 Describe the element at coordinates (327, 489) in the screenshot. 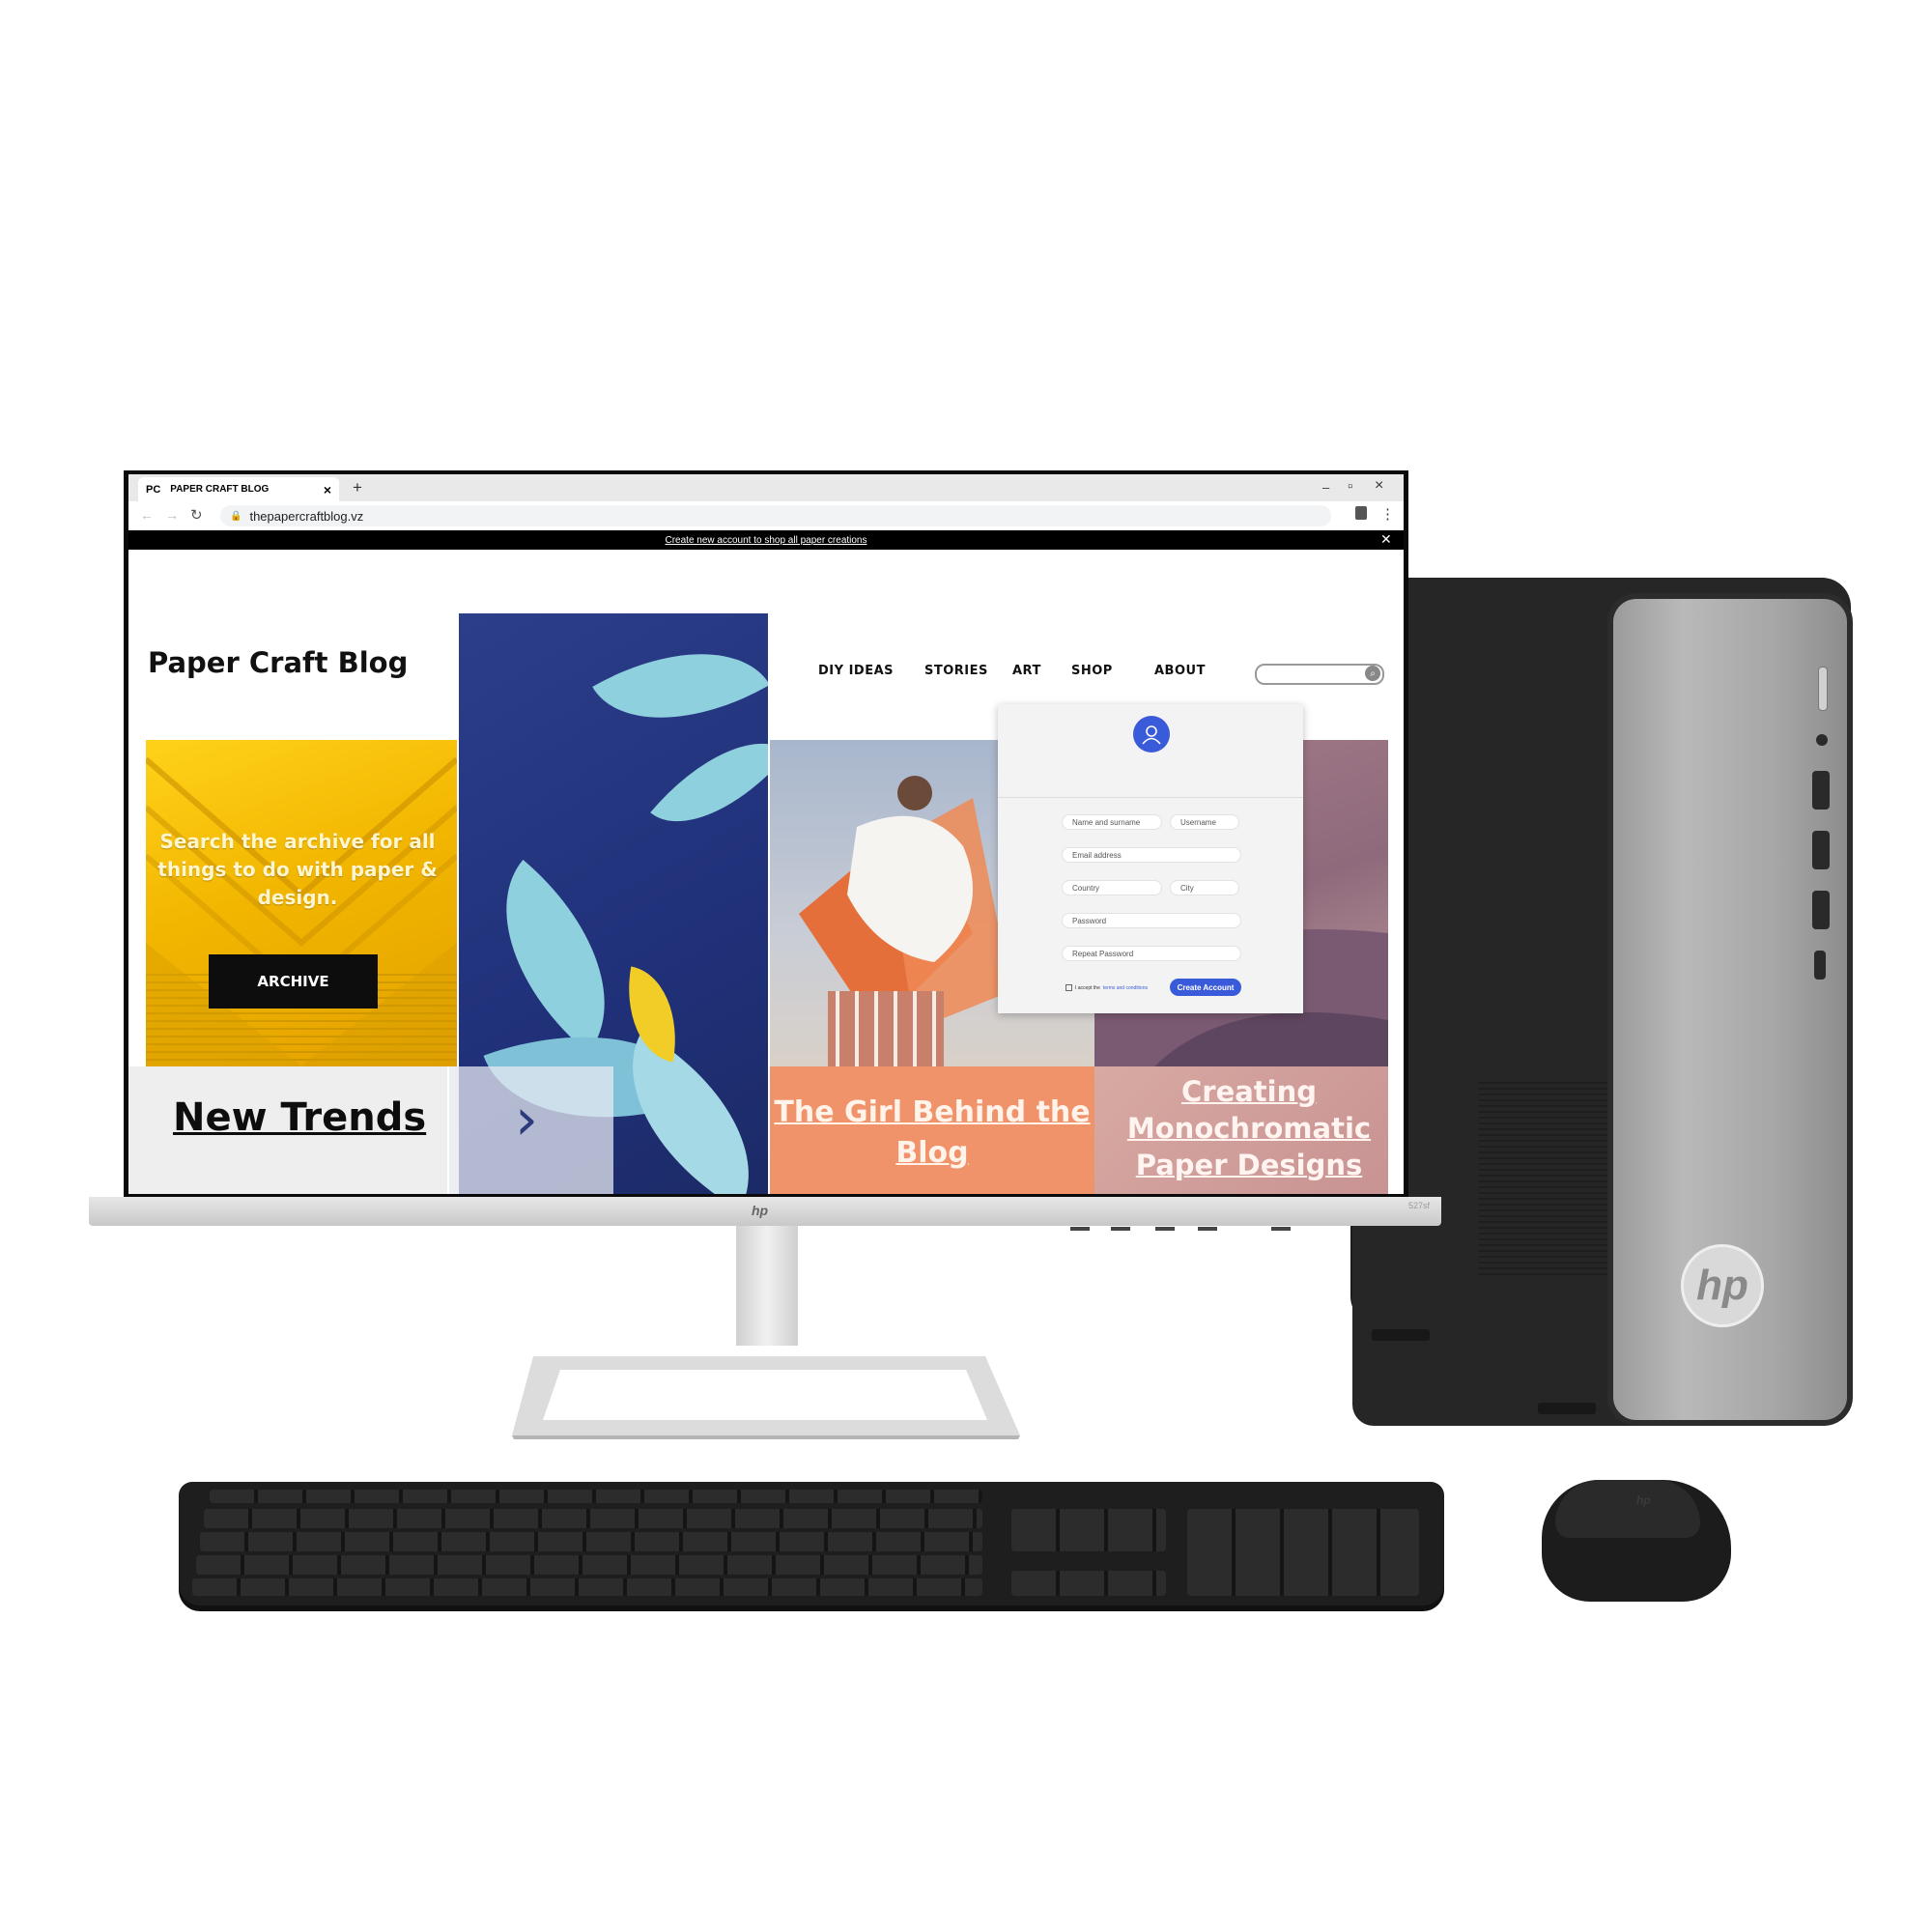

I see `tab-close-icon: ×` at that location.